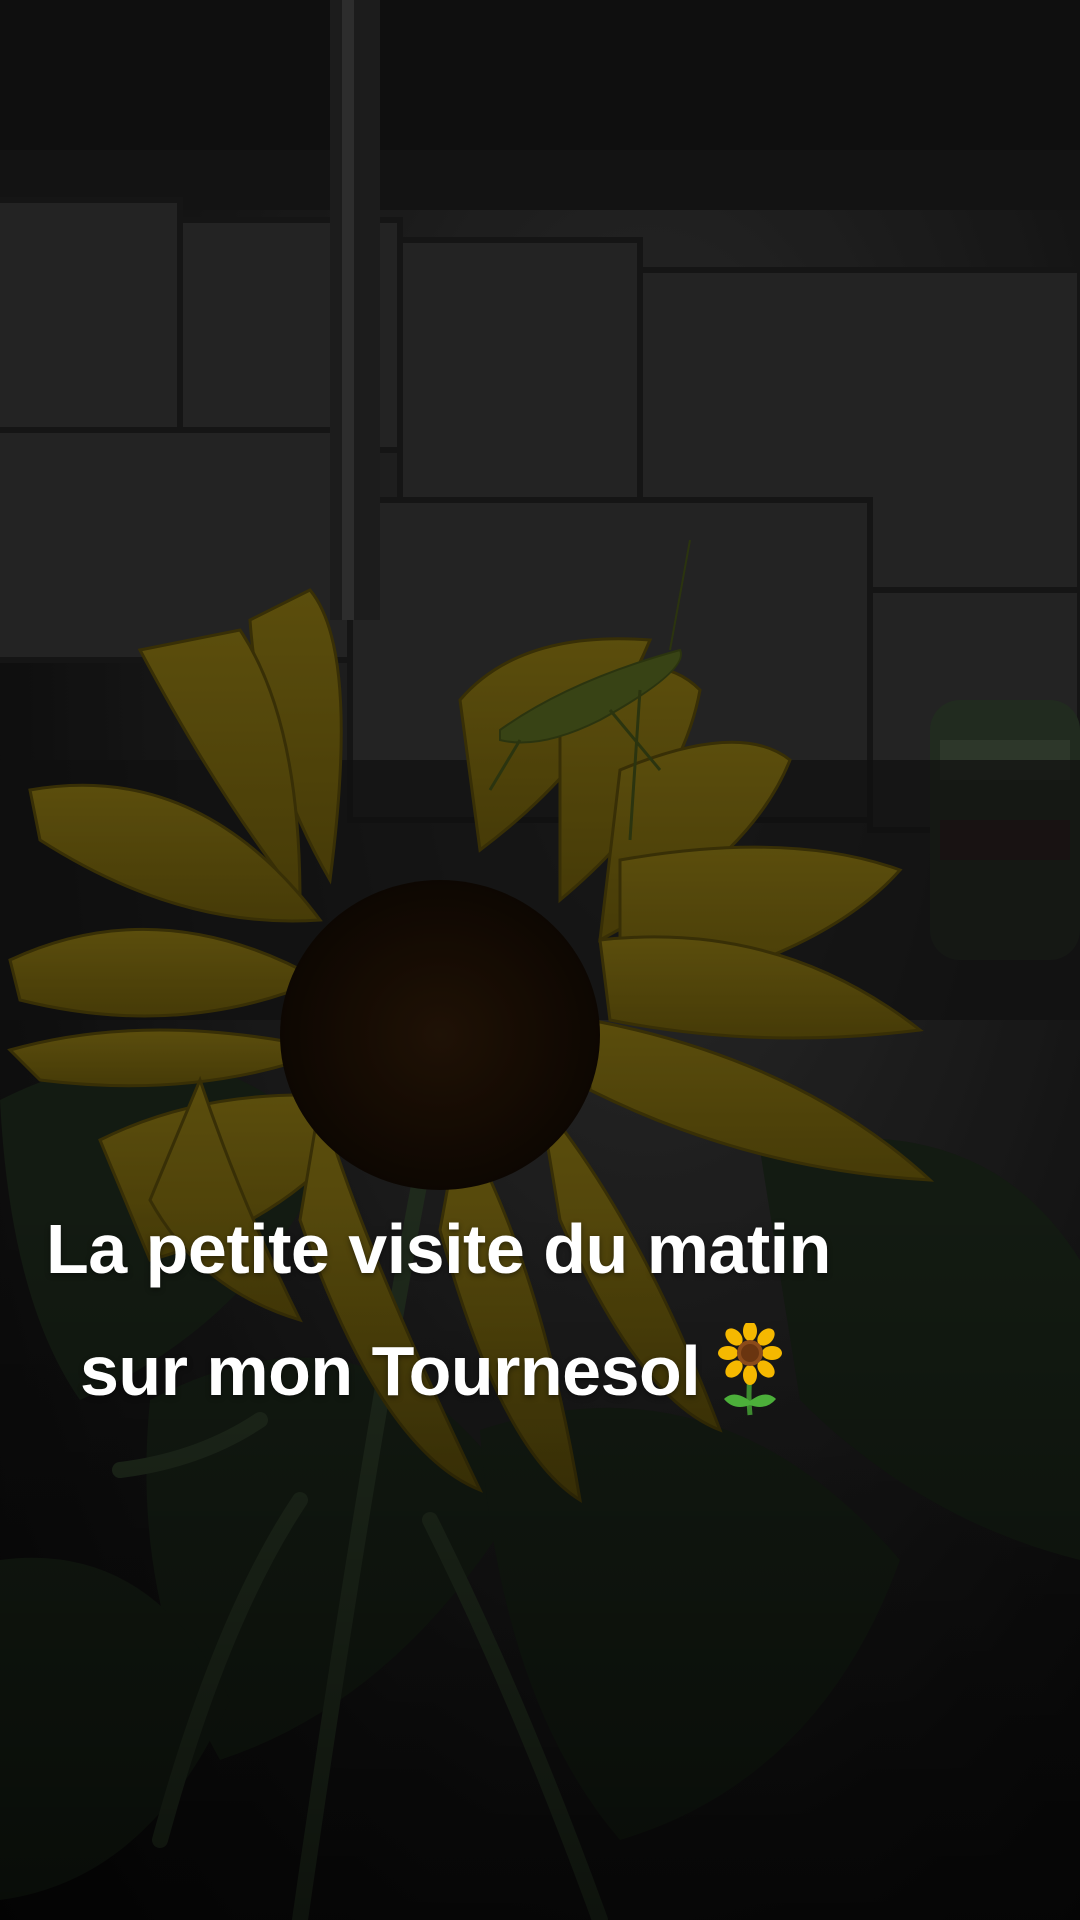 The image size is (1080, 1920). What do you see at coordinates (438, 1249) in the screenshot?
I see `caption-line-1: La petite visite du matin` at bounding box center [438, 1249].